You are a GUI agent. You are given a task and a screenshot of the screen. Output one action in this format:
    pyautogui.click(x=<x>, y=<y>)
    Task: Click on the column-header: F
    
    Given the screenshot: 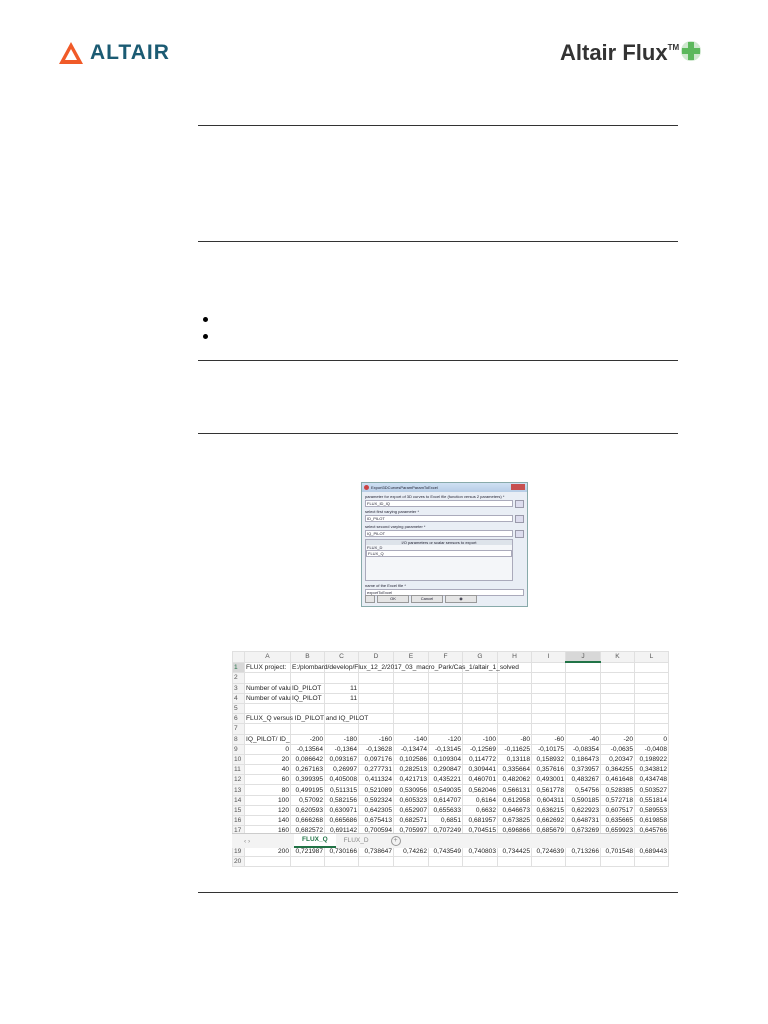 What is the action you would take?
    pyautogui.click(x=445, y=657)
    